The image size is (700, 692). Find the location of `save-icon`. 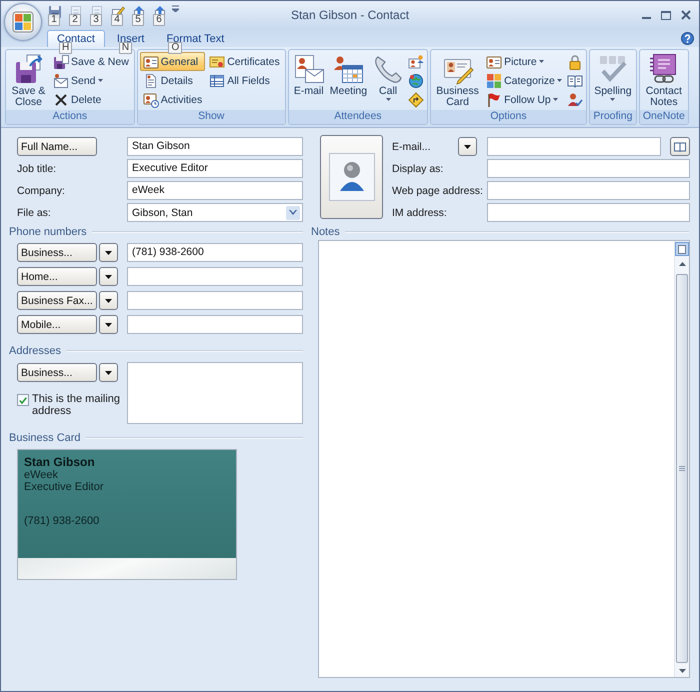

save-icon is located at coordinates (61, 62).